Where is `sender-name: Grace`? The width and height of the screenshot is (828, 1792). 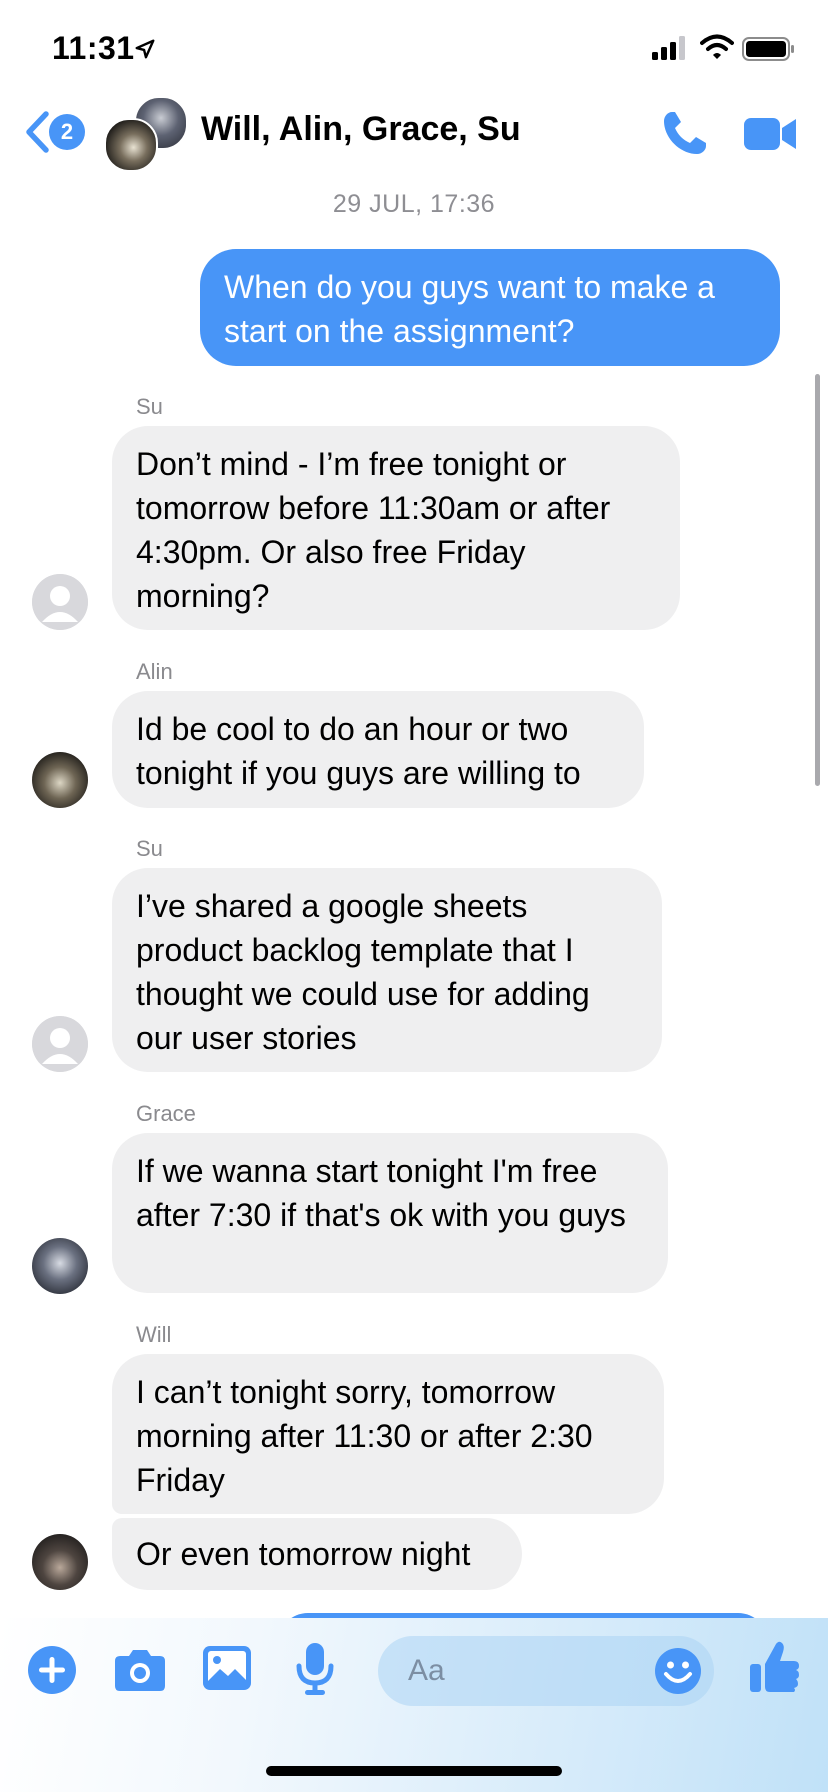
sender-name: Grace is located at coordinates (166, 1113).